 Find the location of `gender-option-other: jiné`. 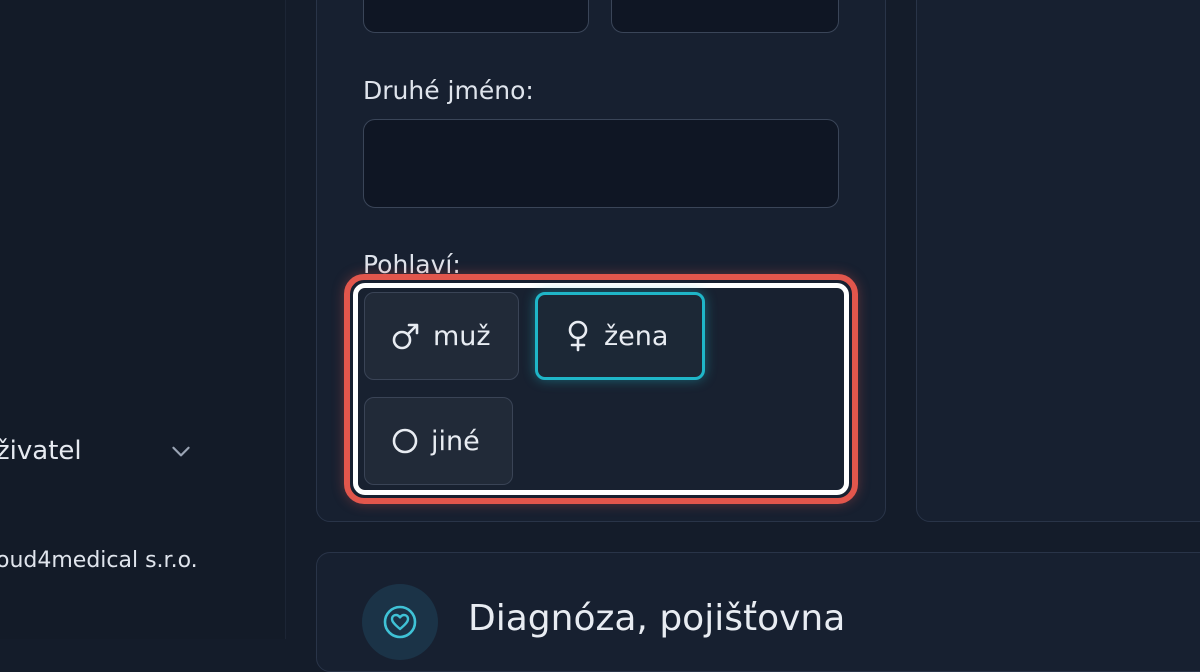

gender-option-other: jiné is located at coordinates (438, 441).